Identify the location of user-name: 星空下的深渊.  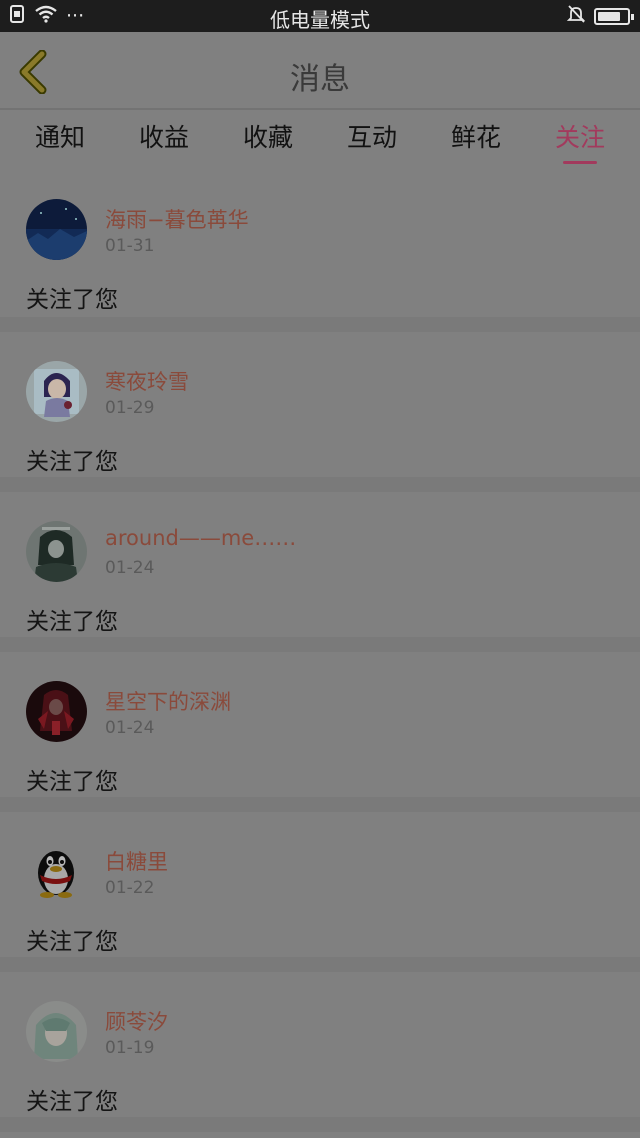
(168, 701).